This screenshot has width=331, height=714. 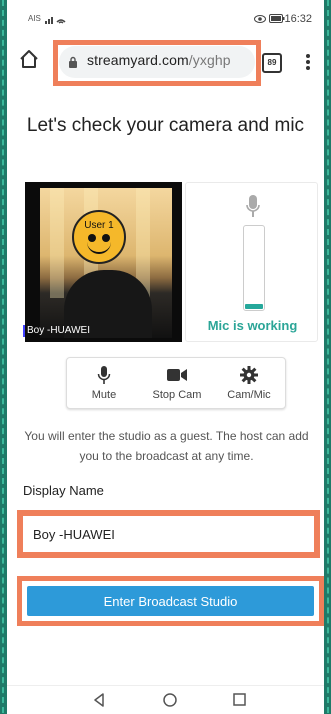 I want to click on stop-cam-label: Stop Cam, so click(x=177, y=395).